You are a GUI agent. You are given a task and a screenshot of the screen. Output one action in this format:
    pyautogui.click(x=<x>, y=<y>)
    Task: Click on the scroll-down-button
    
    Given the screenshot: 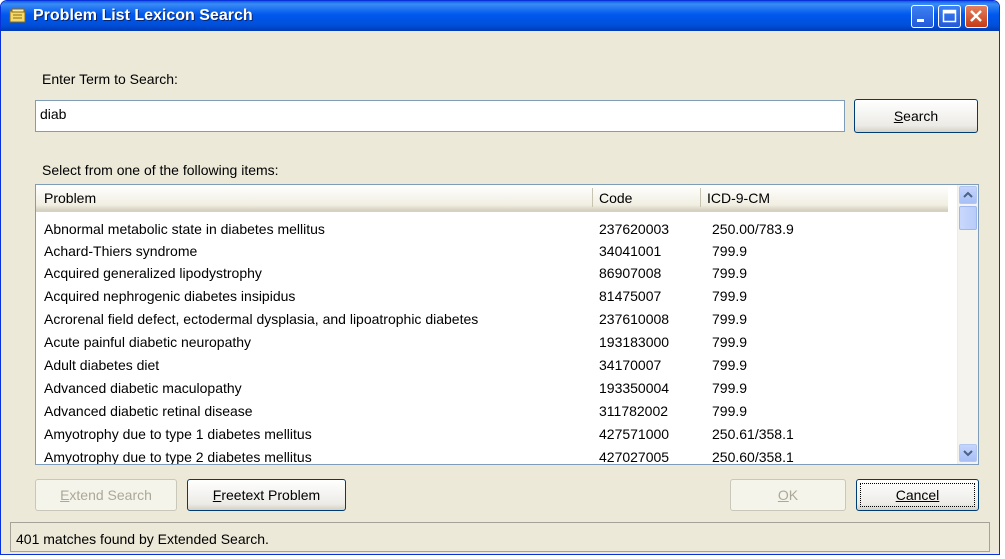 What is the action you would take?
    pyautogui.click(x=968, y=453)
    